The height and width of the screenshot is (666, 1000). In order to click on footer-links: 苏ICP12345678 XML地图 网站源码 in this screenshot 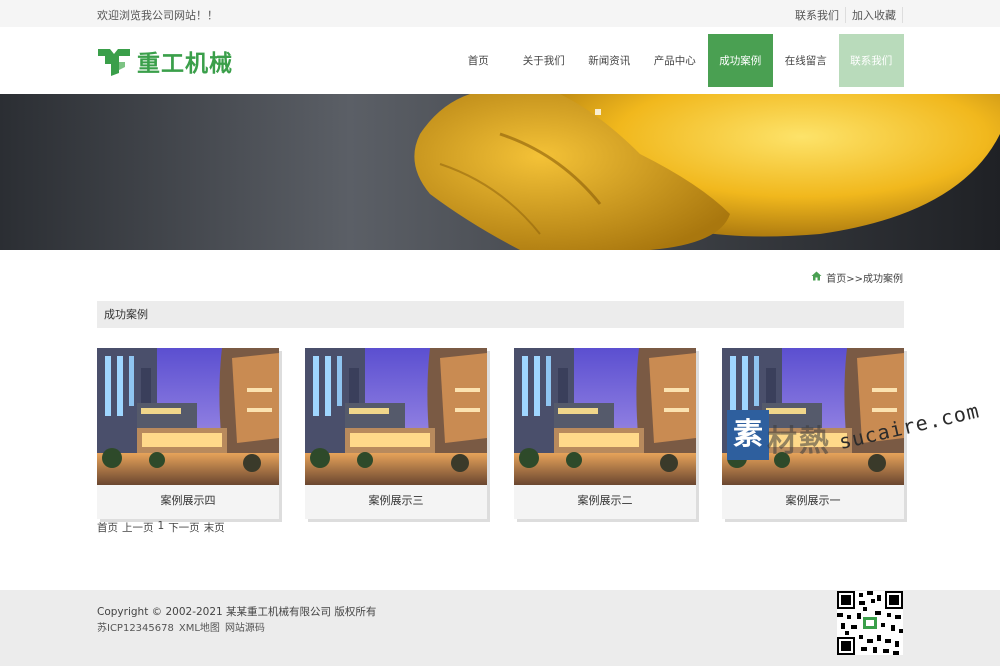, I will do `click(181, 626)`.